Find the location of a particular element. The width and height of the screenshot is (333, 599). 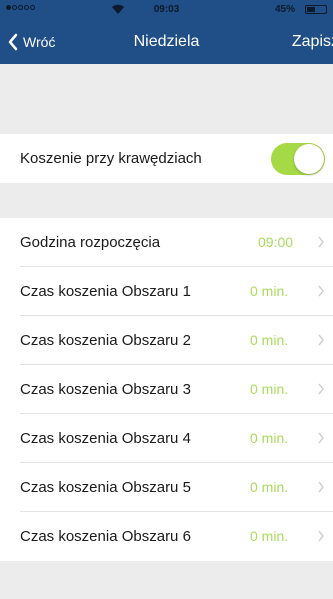

area-4-duration-row: Czas koszenia Obszaru 4 0 min. is located at coordinates (166, 438).